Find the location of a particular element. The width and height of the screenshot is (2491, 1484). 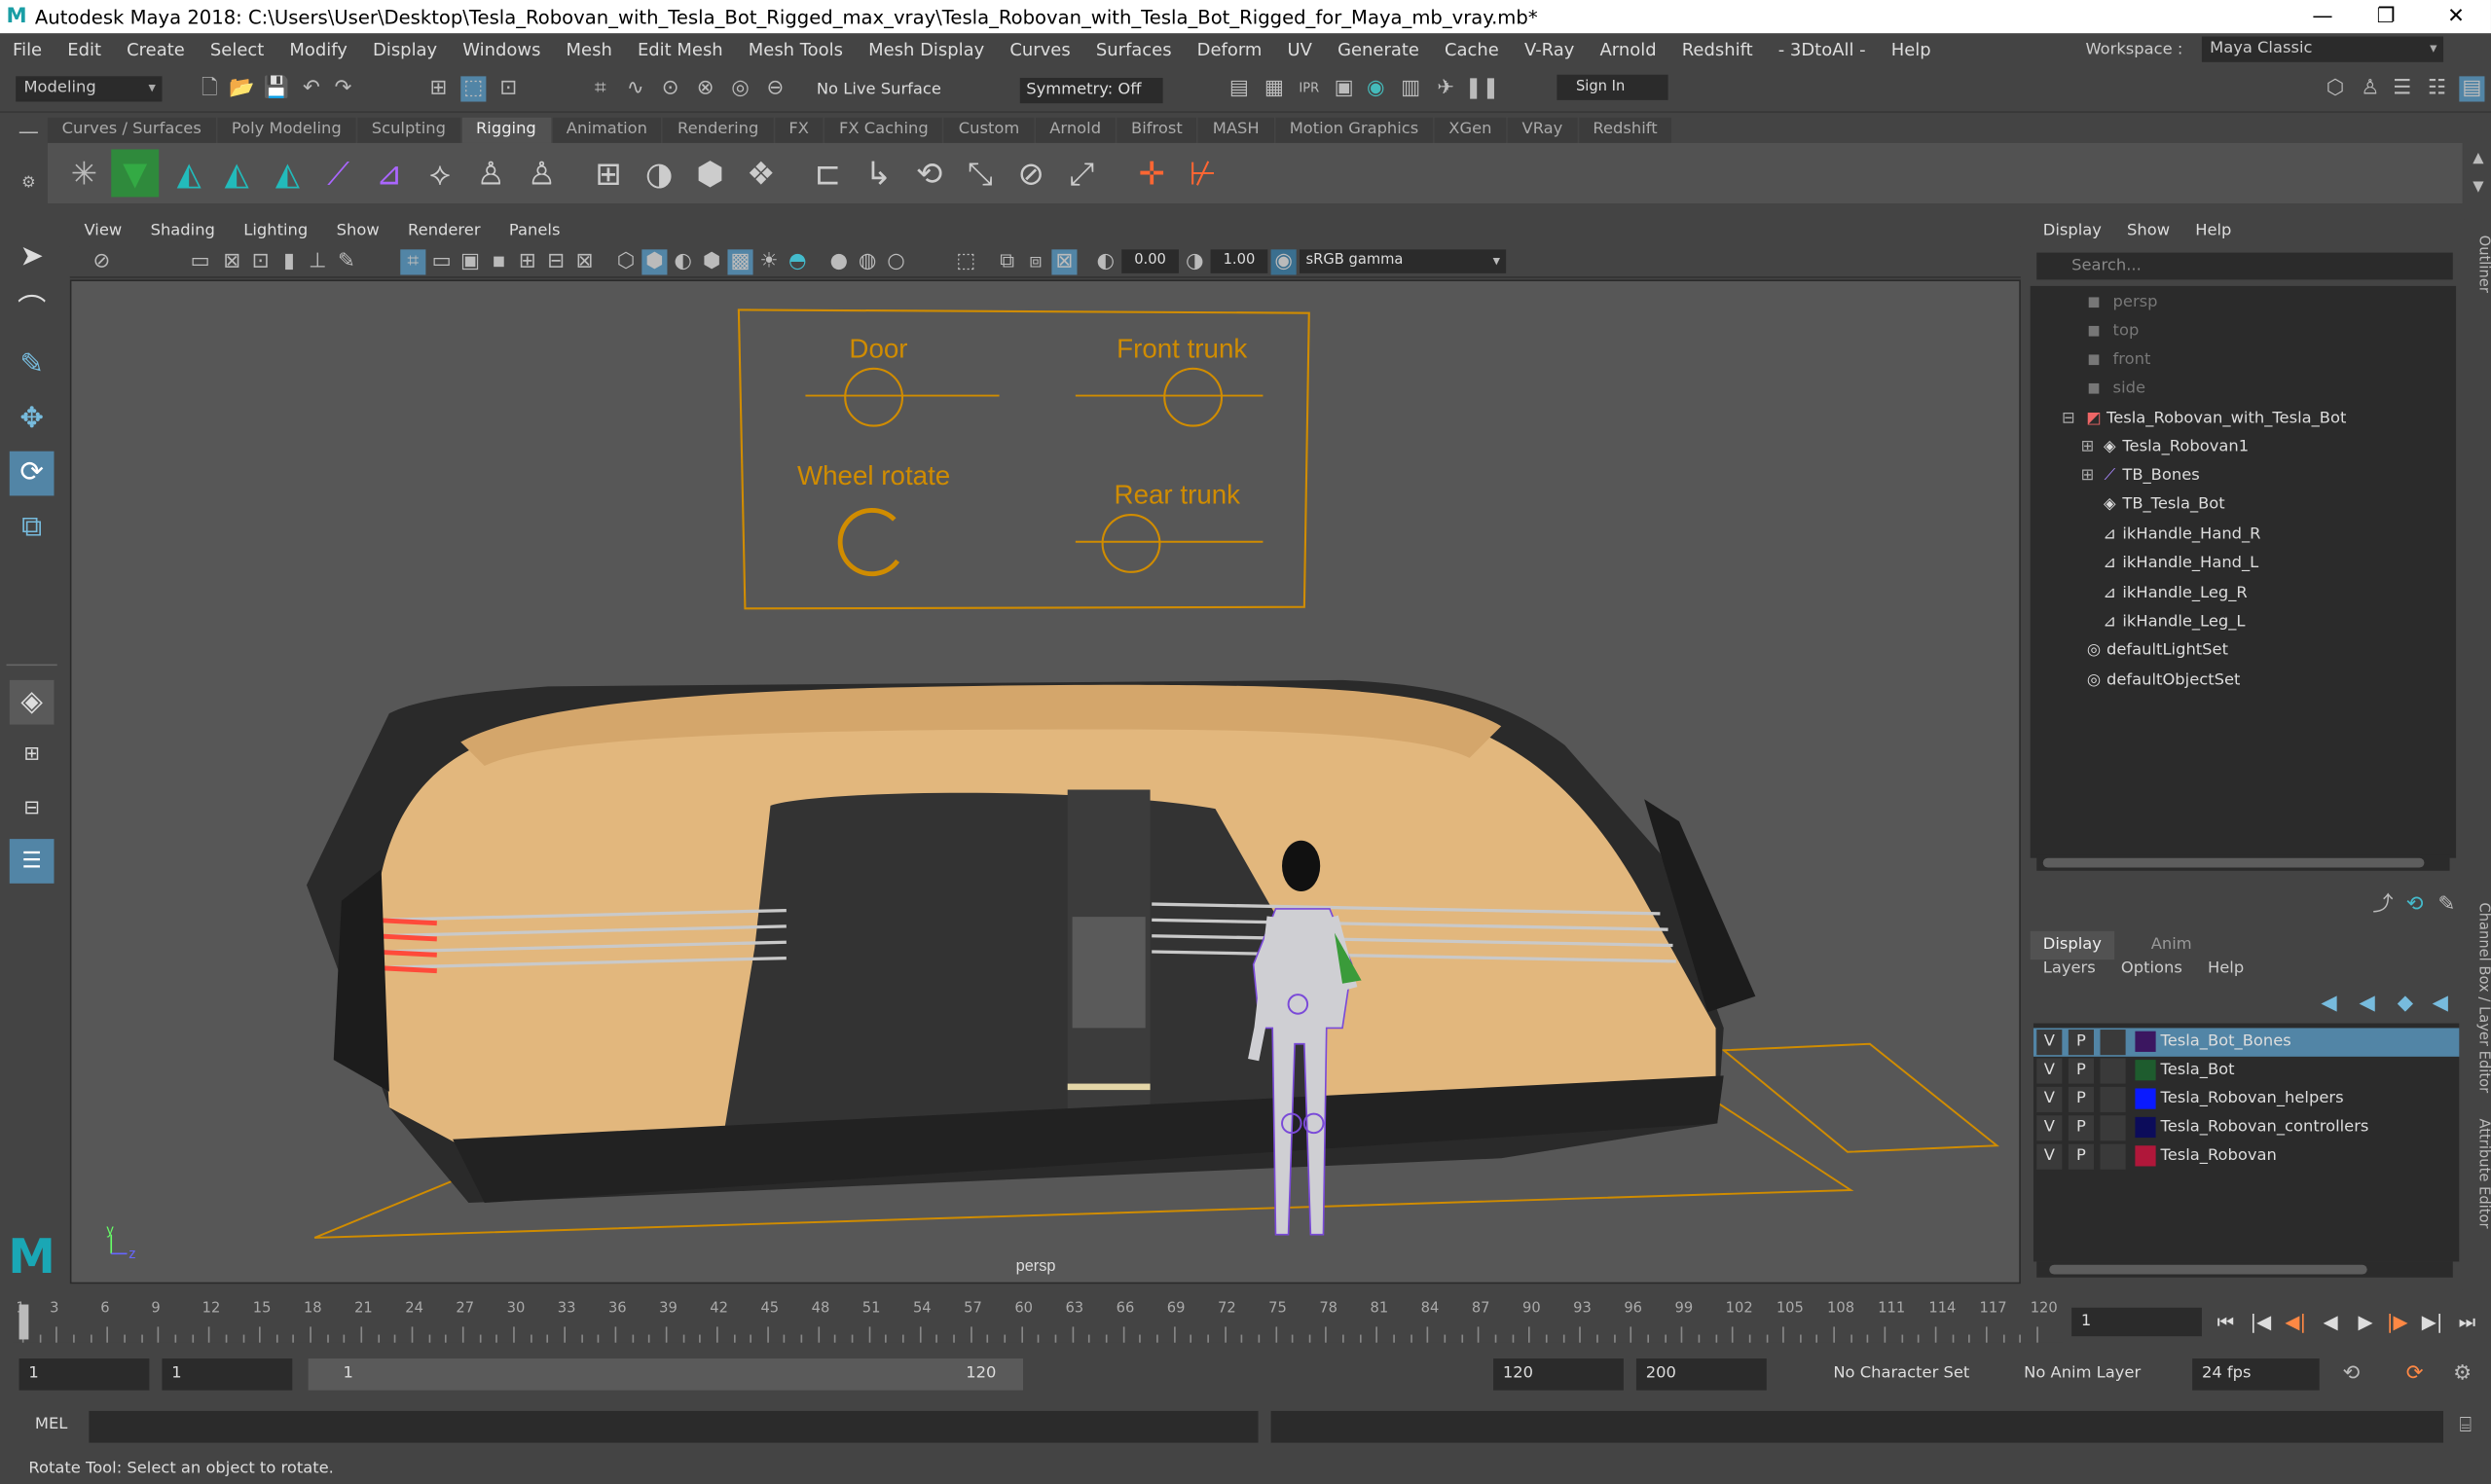

shelf-menu-icon: — is located at coordinates (28, 134).